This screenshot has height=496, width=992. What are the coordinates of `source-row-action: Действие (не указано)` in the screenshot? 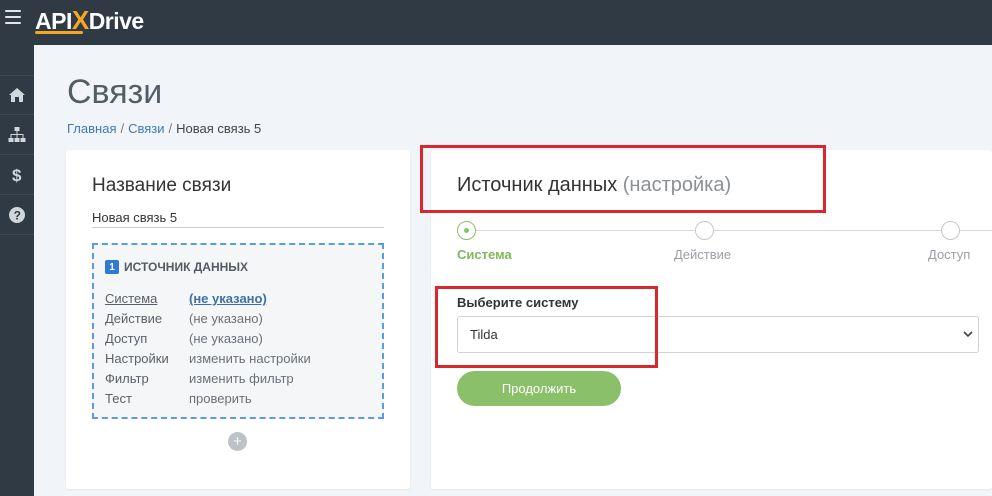 It's located at (208, 321).